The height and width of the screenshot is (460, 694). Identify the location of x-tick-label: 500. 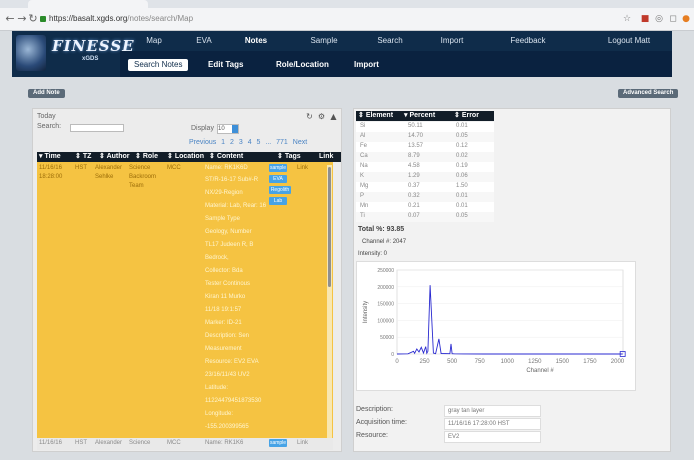
(452, 362).